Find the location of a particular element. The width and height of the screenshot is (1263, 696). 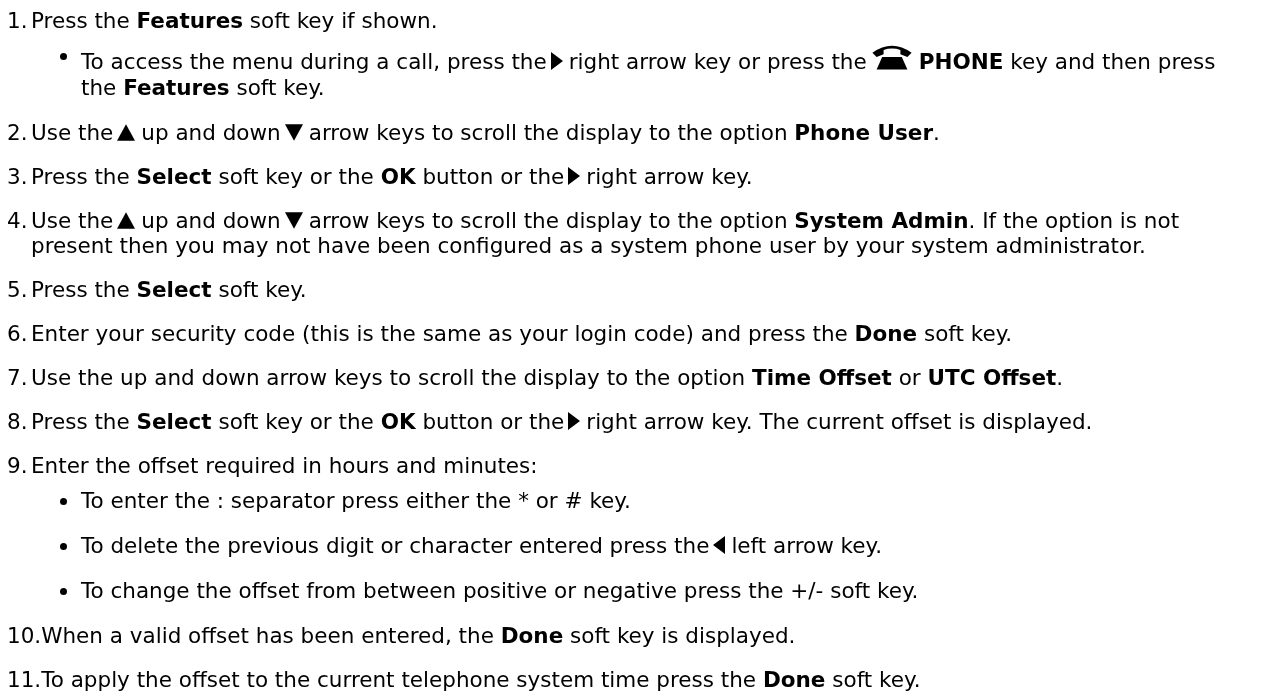

instruction-text: arrow keys to scroll the display to the option System Admin. If the option is not is located at coordinates (744, 220).